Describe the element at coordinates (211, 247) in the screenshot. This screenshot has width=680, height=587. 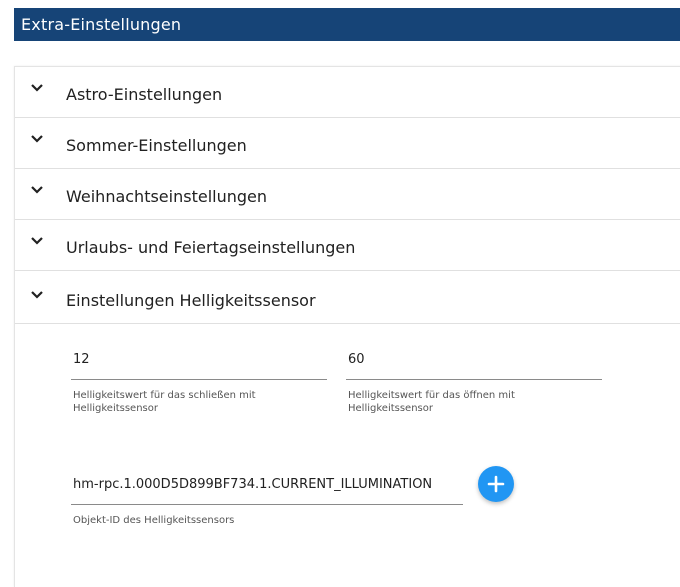
I see `accordion-label: Urlaubs- und Feiertagseinstellungen` at that location.